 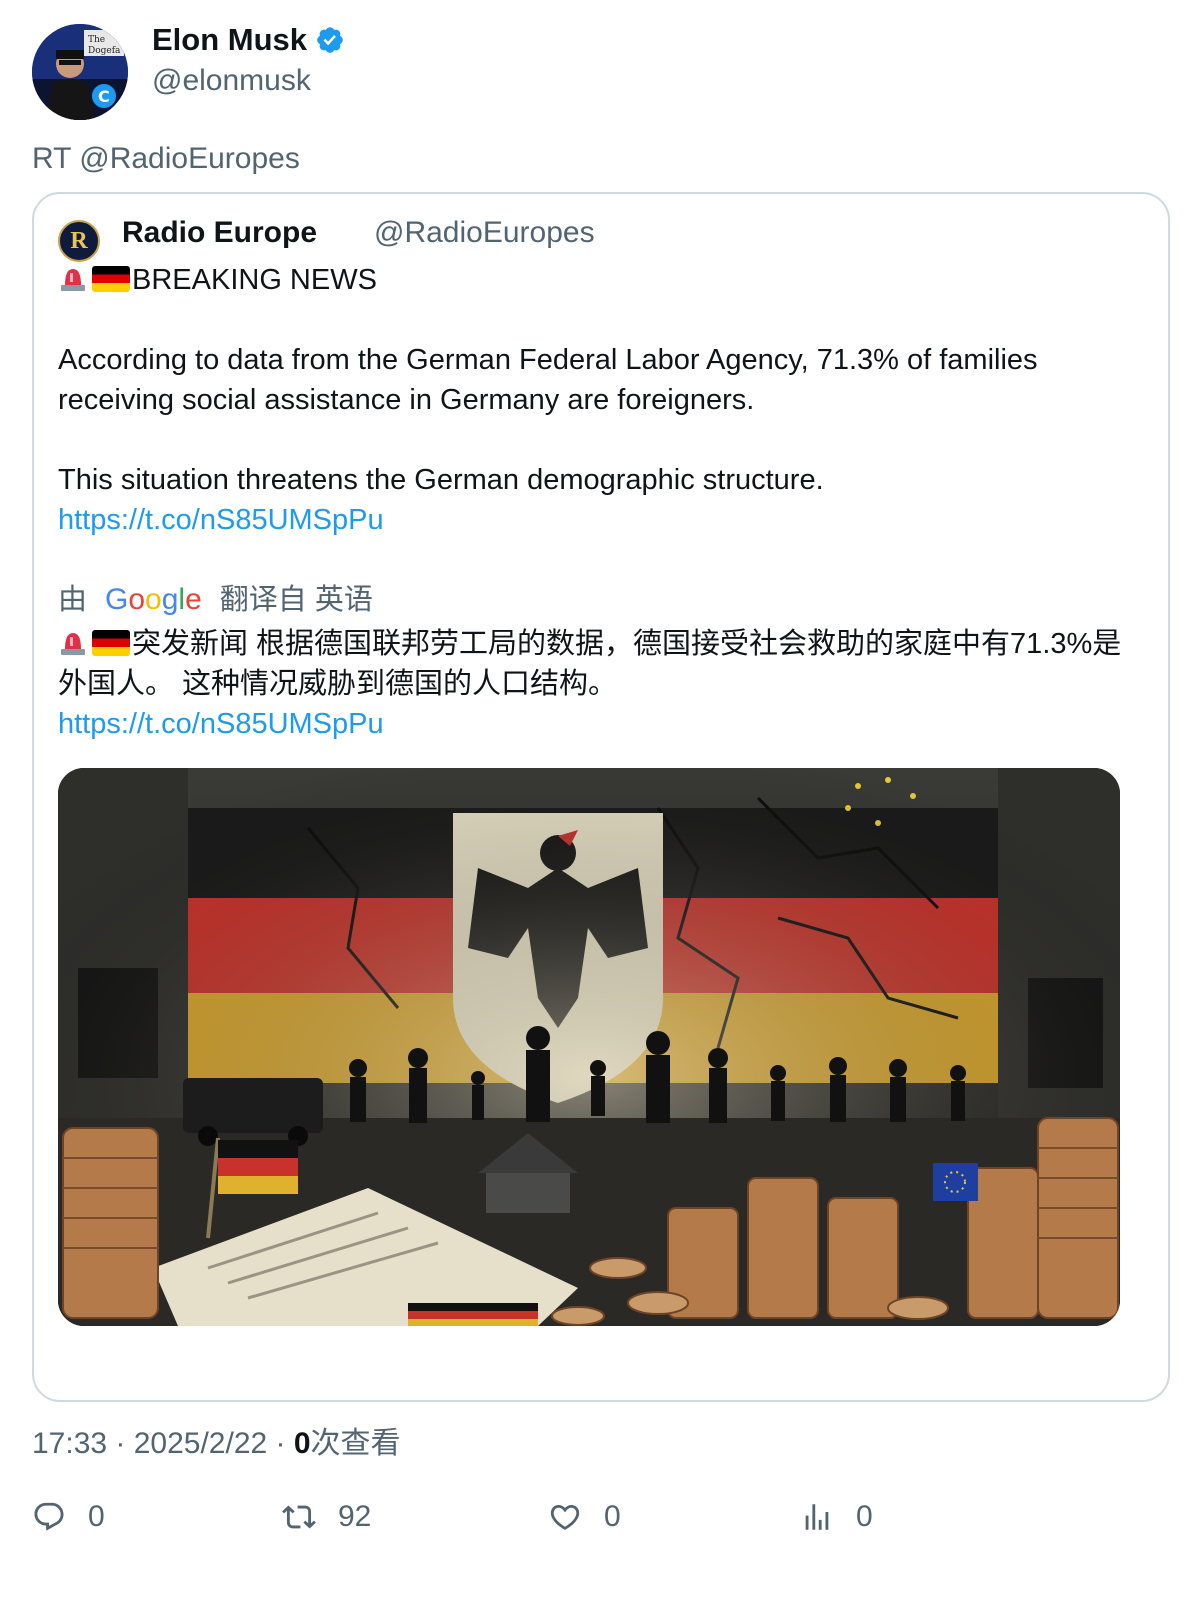 I want to click on translate-prefix: 由, so click(x=73, y=600).